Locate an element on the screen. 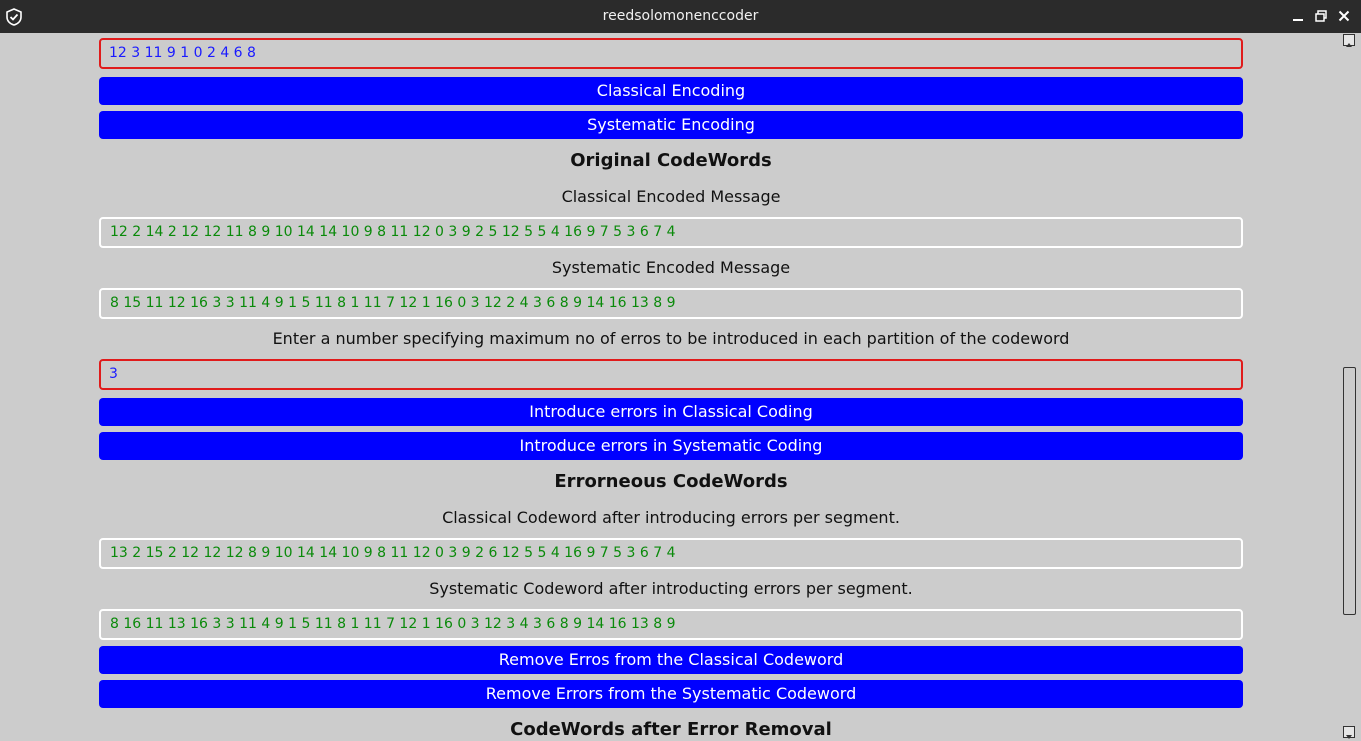 This screenshot has height=741, width=1361. original-codewords-heading: Original CodeWords is located at coordinates (671, 160).